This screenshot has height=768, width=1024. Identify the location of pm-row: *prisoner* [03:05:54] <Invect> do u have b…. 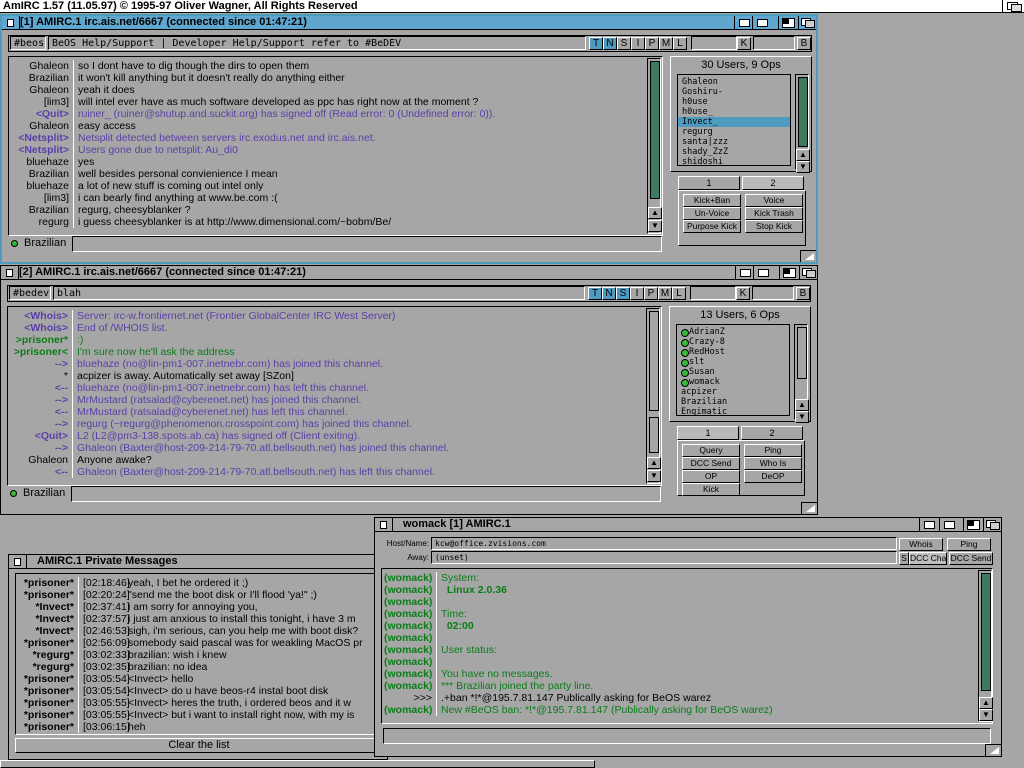
(200, 691).